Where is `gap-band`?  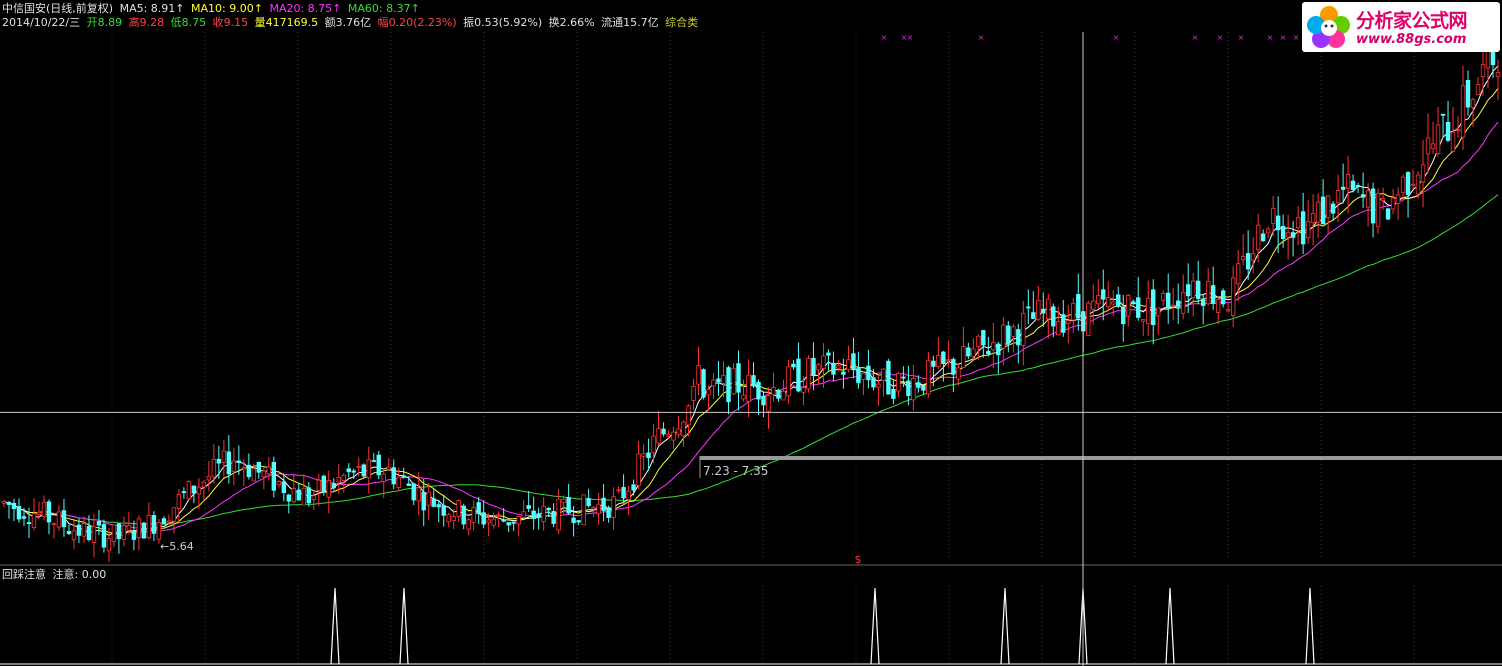 gap-band is located at coordinates (1101, 458).